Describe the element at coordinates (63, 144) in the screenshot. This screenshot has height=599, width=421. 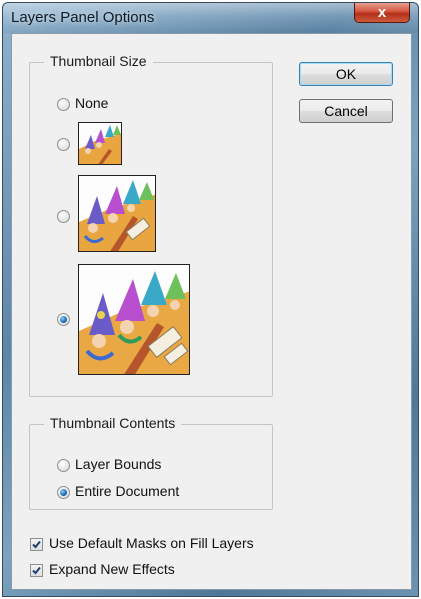
I see `radio-thumbnail-small` at that location.